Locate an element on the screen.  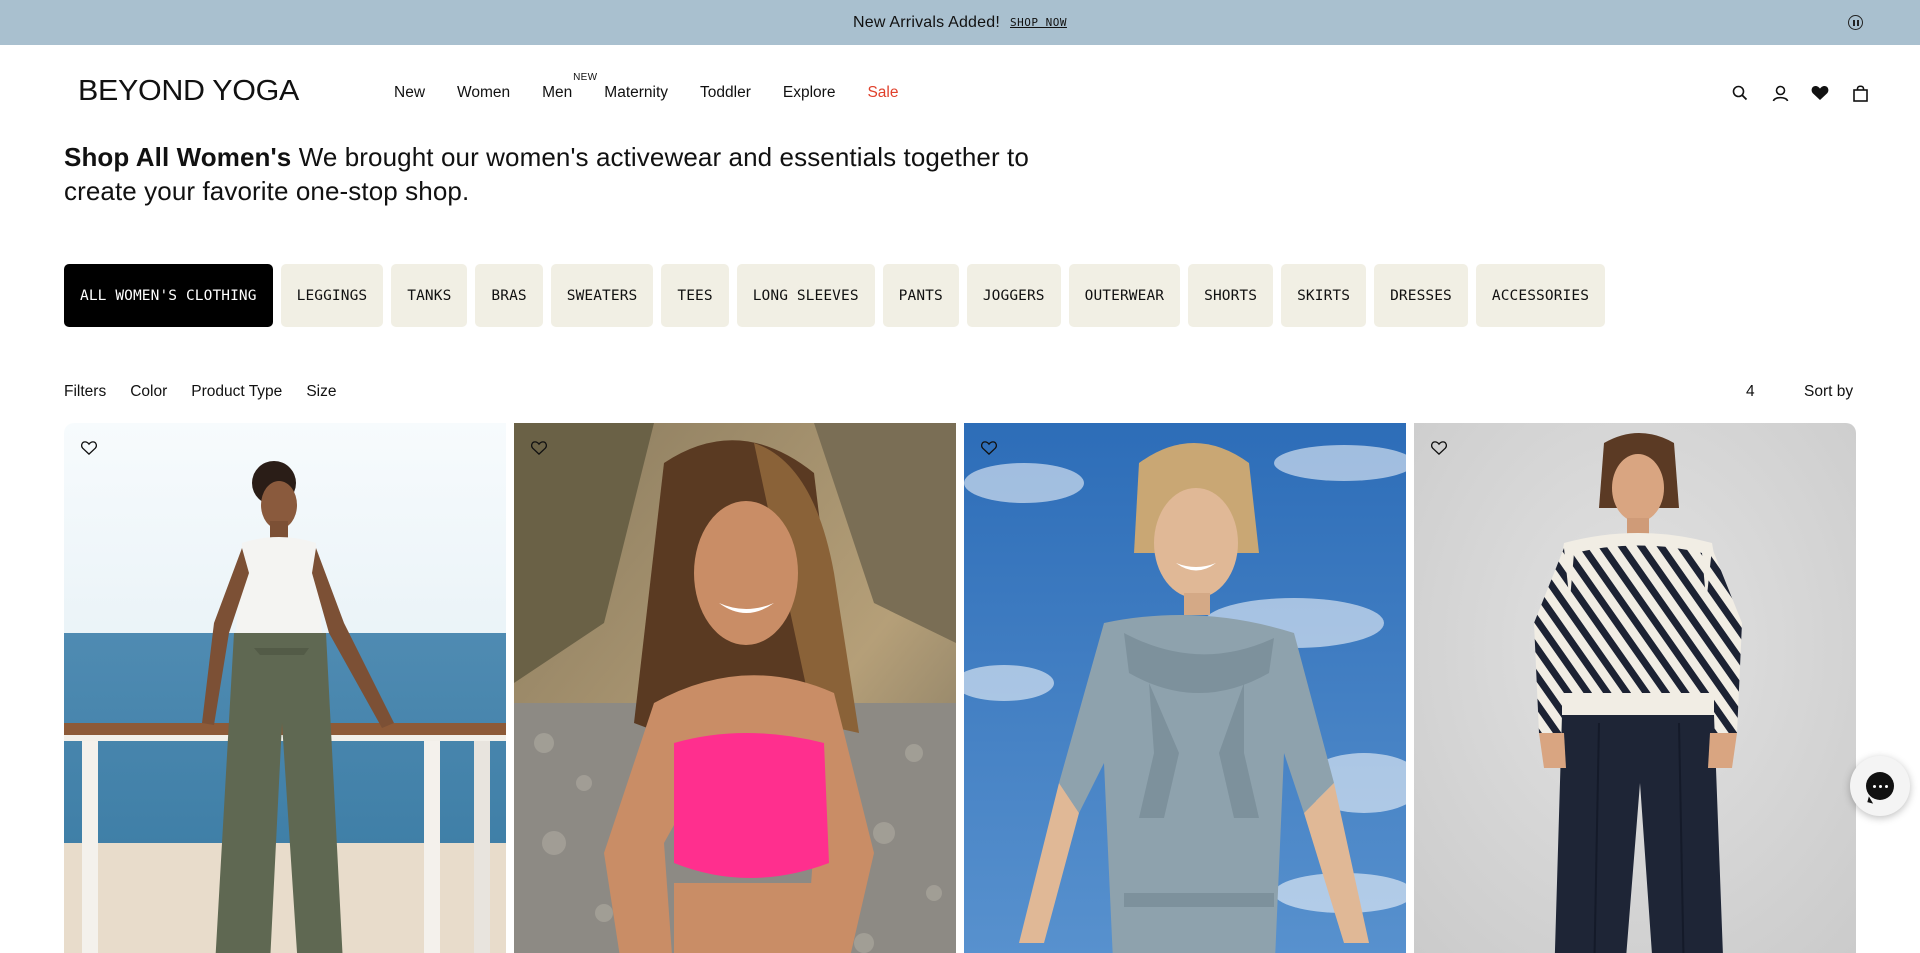
chip-tees: TEES is located at coordinates (695, 295).